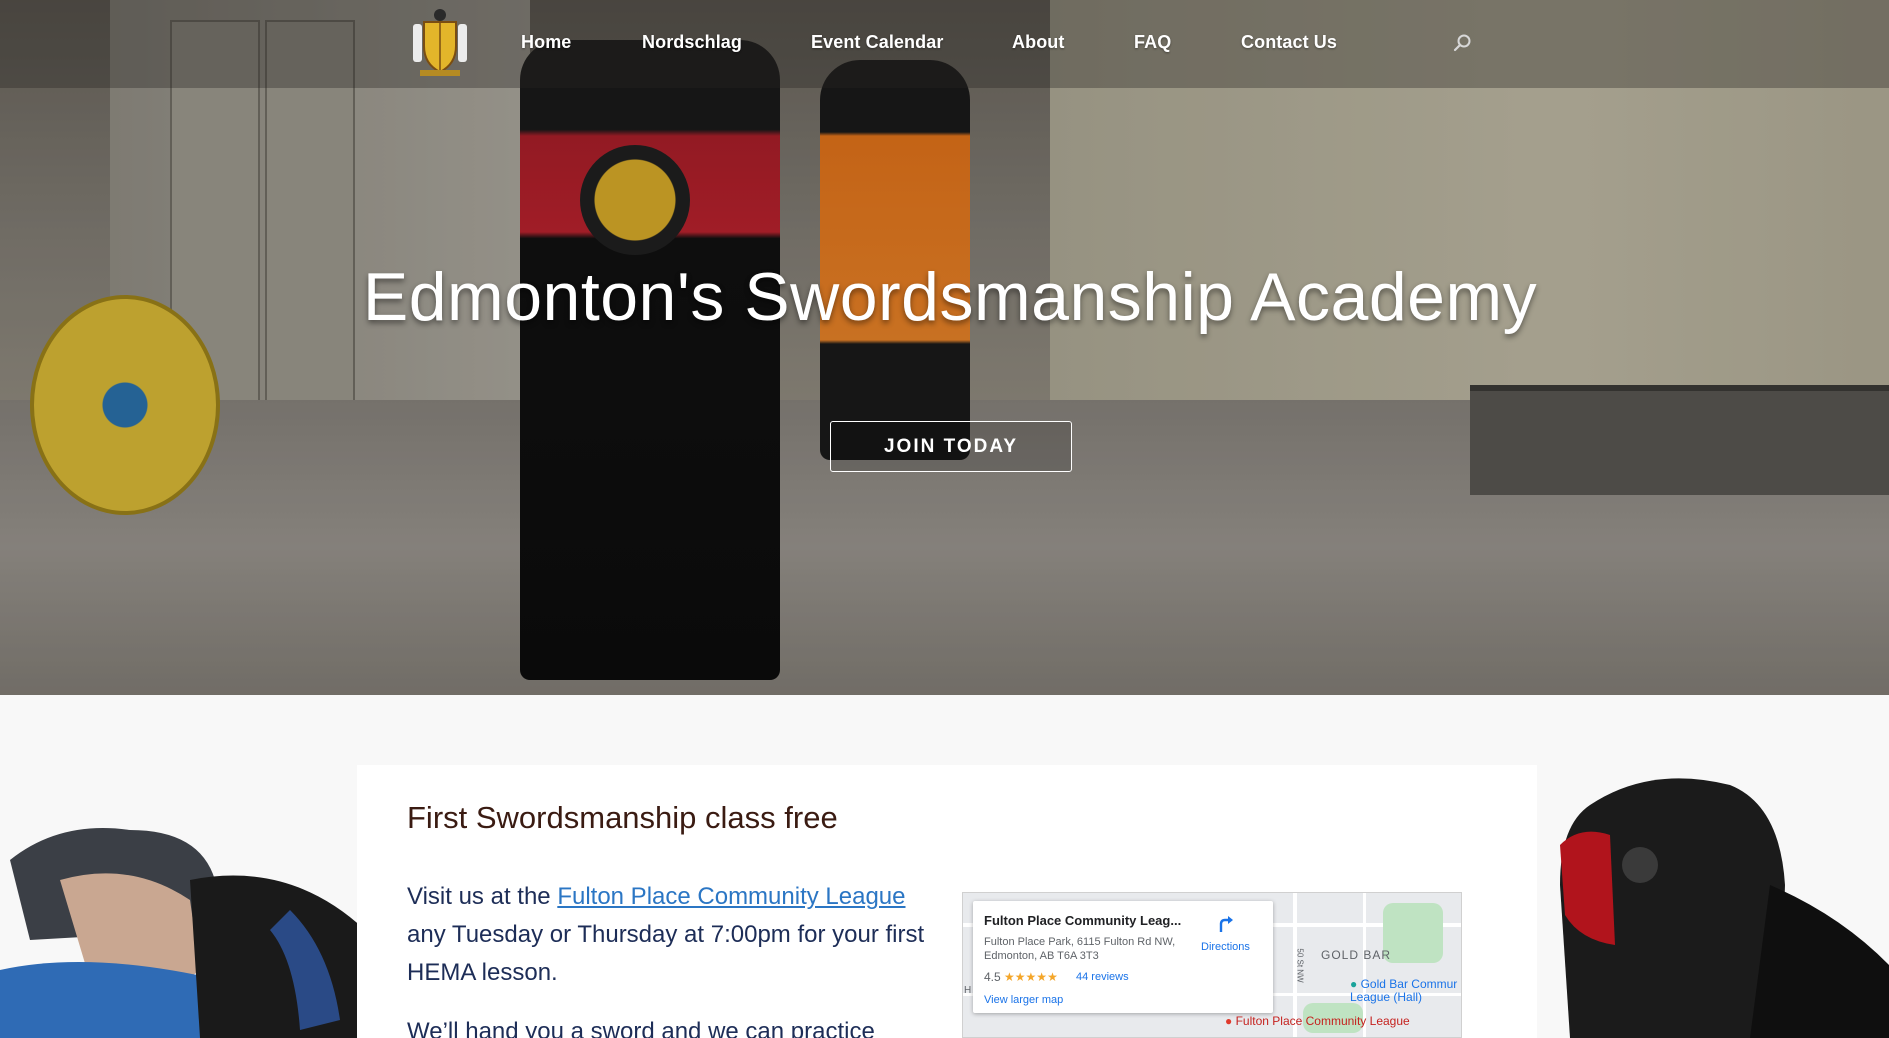  I want to click on map-marker-icon: ●, so click(1229, 1021).